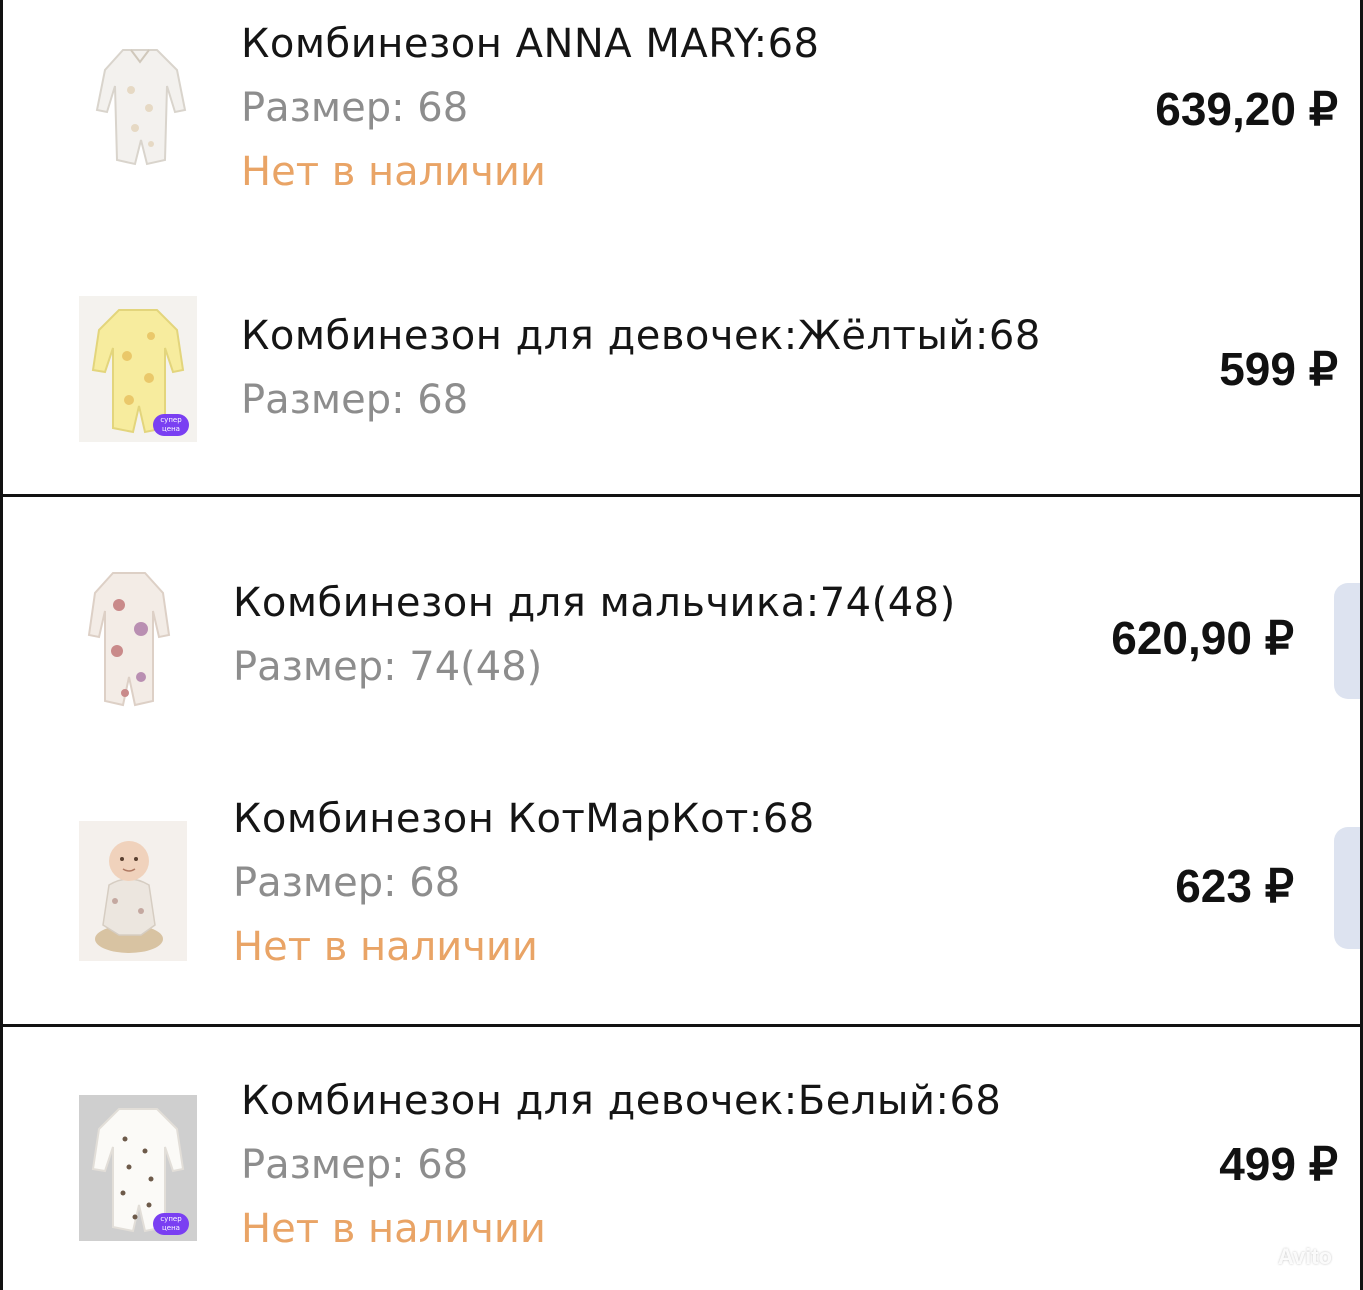 The image size is (1363, 1290). What do you see at coordinates (530, 44) in the screenshot?
I see `product-name: Комбинезон ANNA MARY:68` at bounding box center [530, 44].